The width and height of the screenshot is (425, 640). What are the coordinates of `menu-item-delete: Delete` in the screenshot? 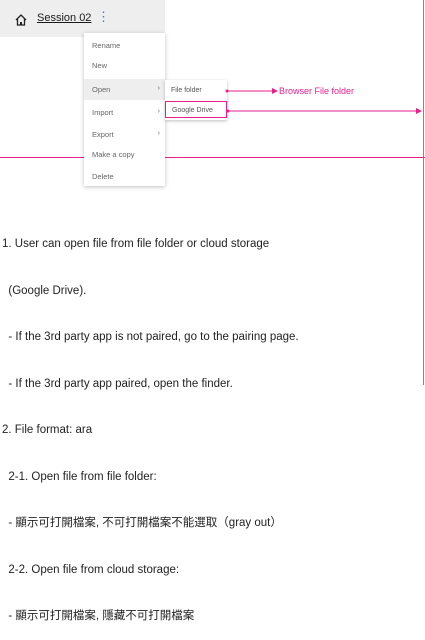 It's located at (124, 176).